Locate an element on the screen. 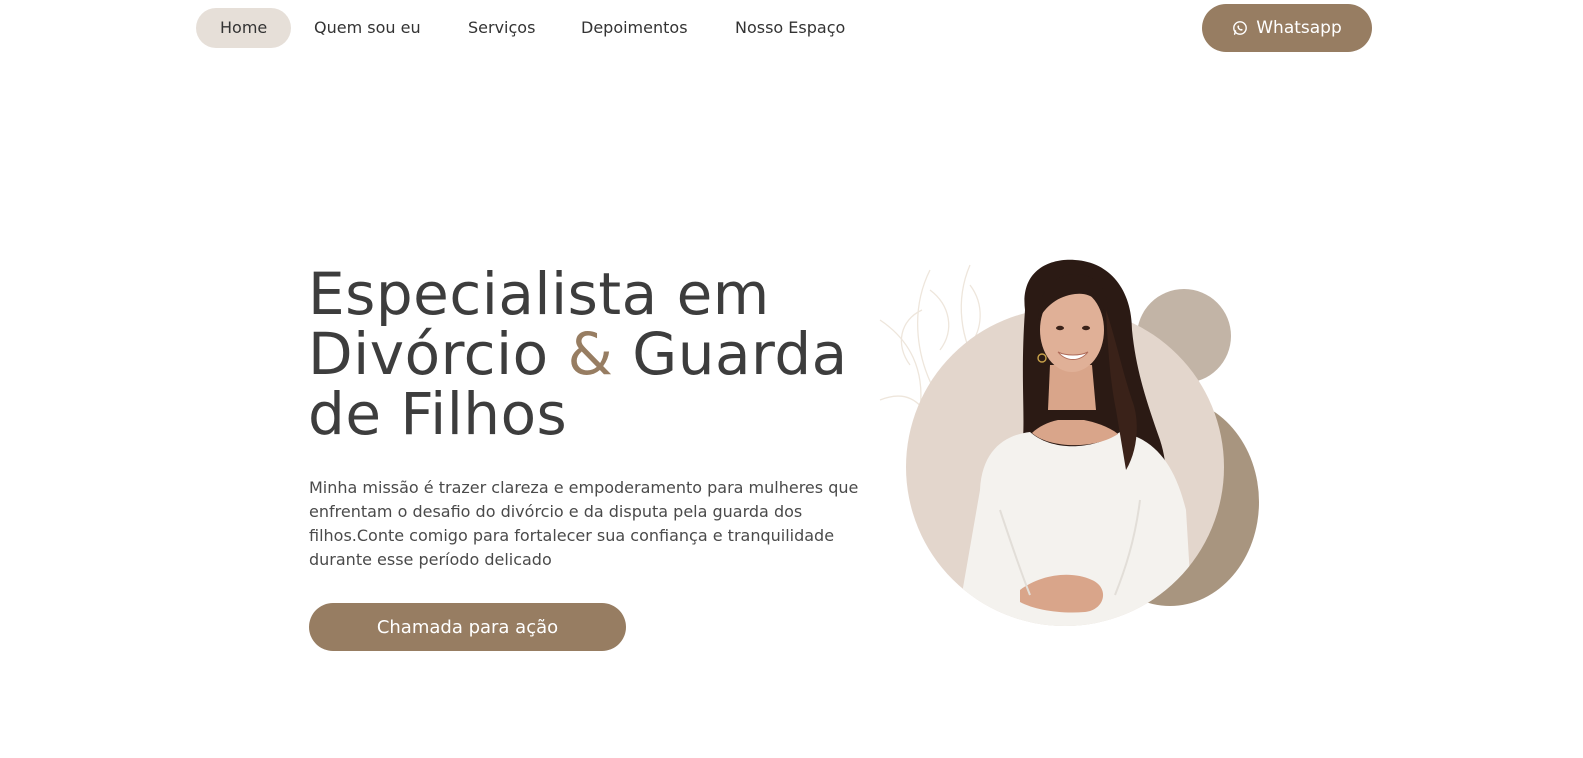 This screenshot has width=1583, height=758. nav-item-nosso-espaco: Nosso Espaço is located at coordinates (790, 28).